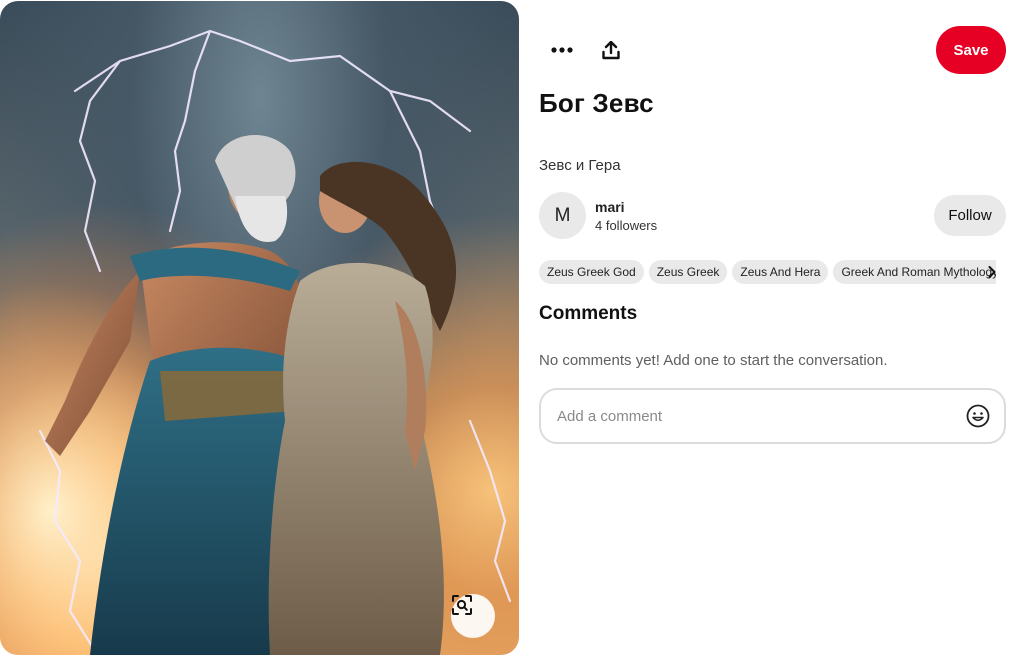 This screenshot has width=1024, height=656. Describe the element at coordinates (970, 215) in the screenshot. I see `follow-button: Follow` at that location.